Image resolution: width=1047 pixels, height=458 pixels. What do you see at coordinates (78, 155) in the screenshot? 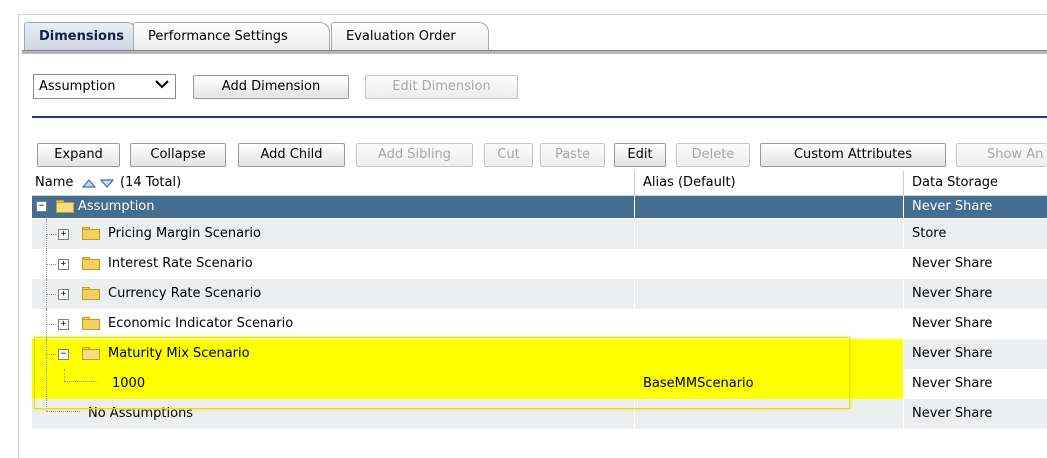
I see `expand-button: Expand` at bounding box center [78, 155].